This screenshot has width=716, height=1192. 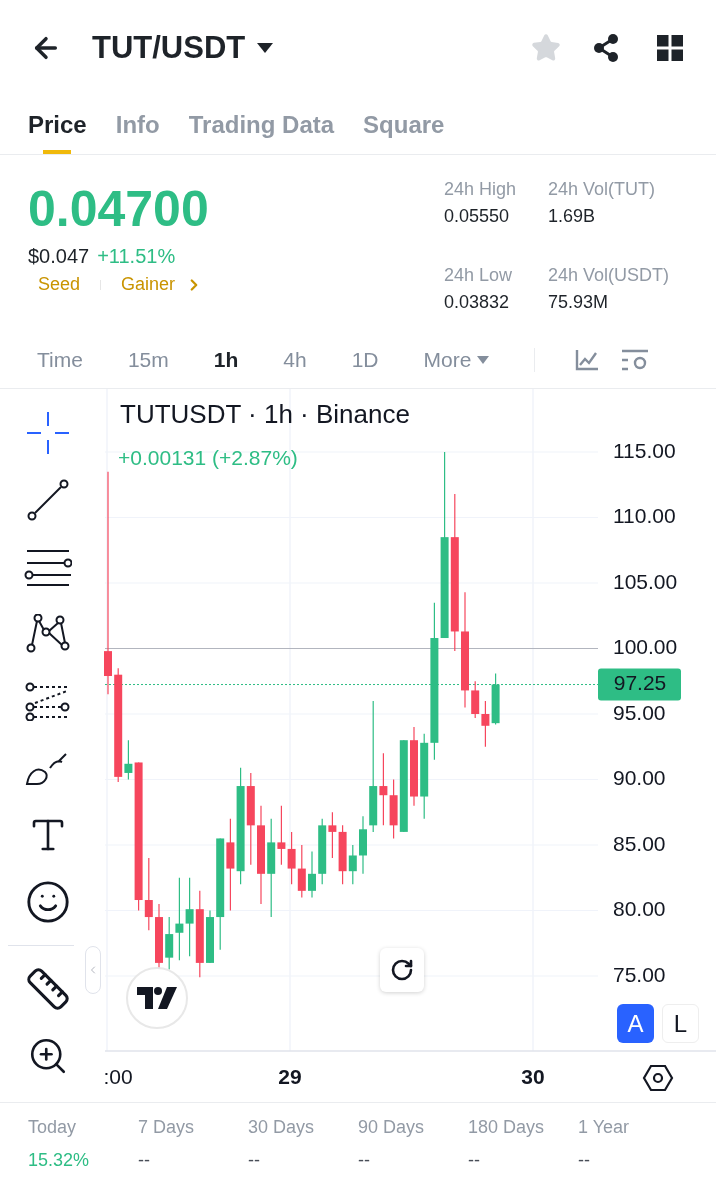 What do you see at coordinates (47, 500) in the screenshot?
I see `line-tool-icon` at bounding box center [47, 500].